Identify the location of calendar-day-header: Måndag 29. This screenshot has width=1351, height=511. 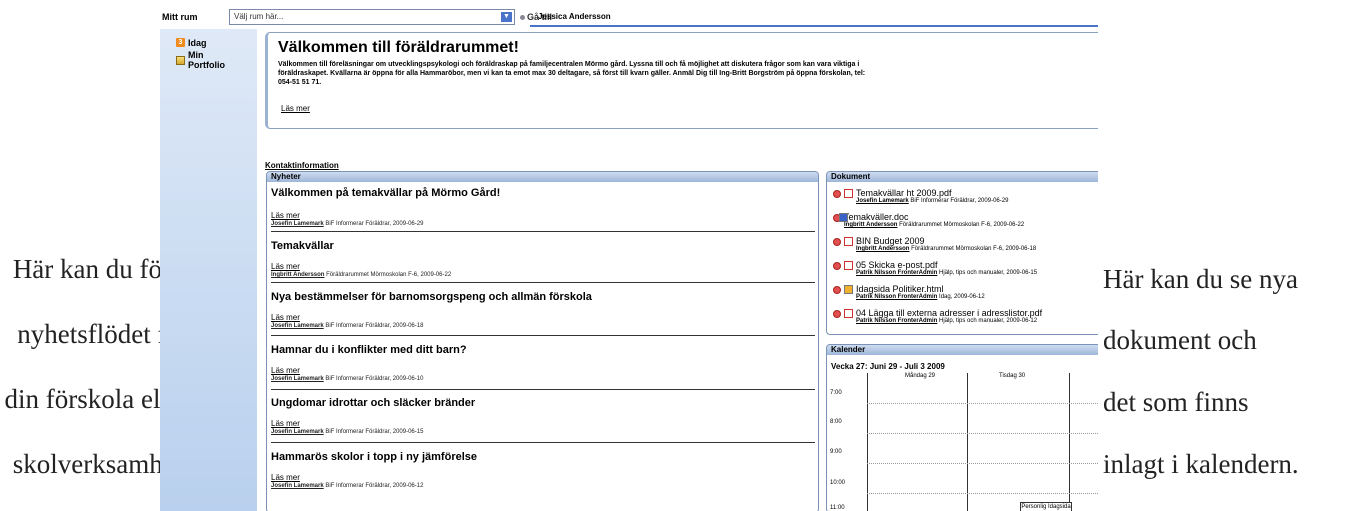
(920, 376).